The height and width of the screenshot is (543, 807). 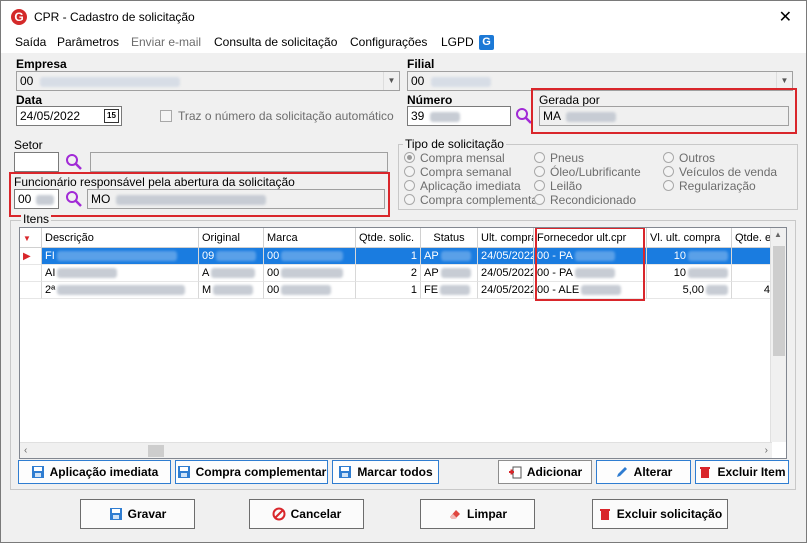 What do you see at coordinates (388, 273) in the screenshot?
I see `cell-qtde: 2` at bounding box center [388, 273].